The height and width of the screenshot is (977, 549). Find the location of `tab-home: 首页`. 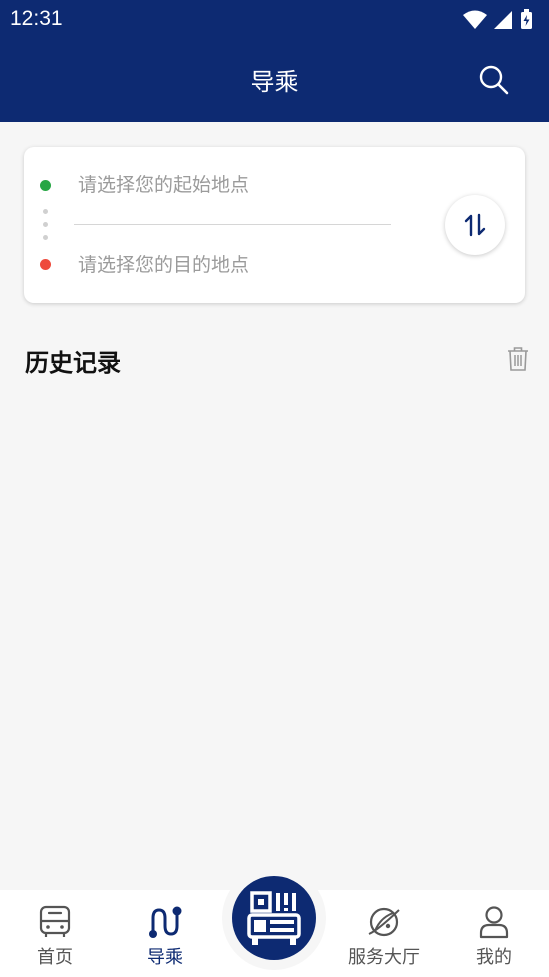

tab-home: 首页 is located at coordinates (55, 933).